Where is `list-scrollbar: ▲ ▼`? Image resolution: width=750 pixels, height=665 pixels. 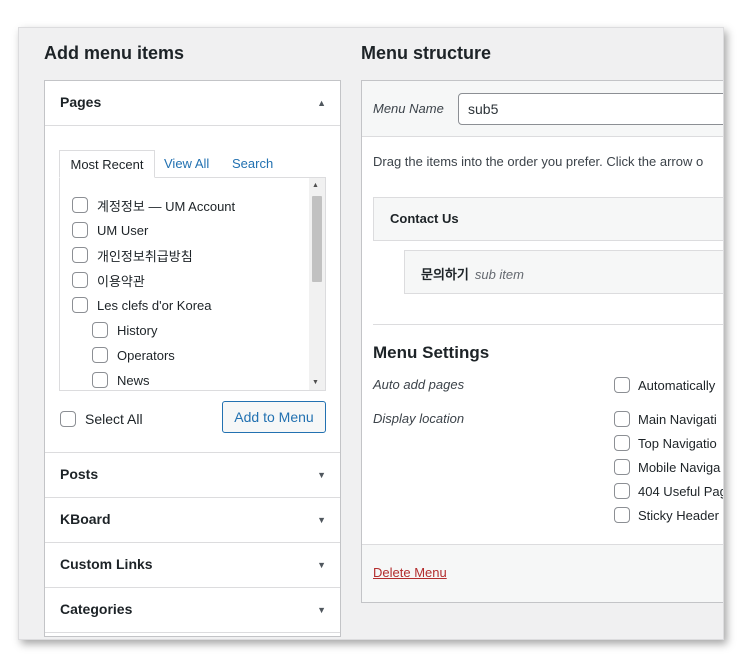
list-scrollbar: ▲ ▼ is located at coordinates (317, 284).